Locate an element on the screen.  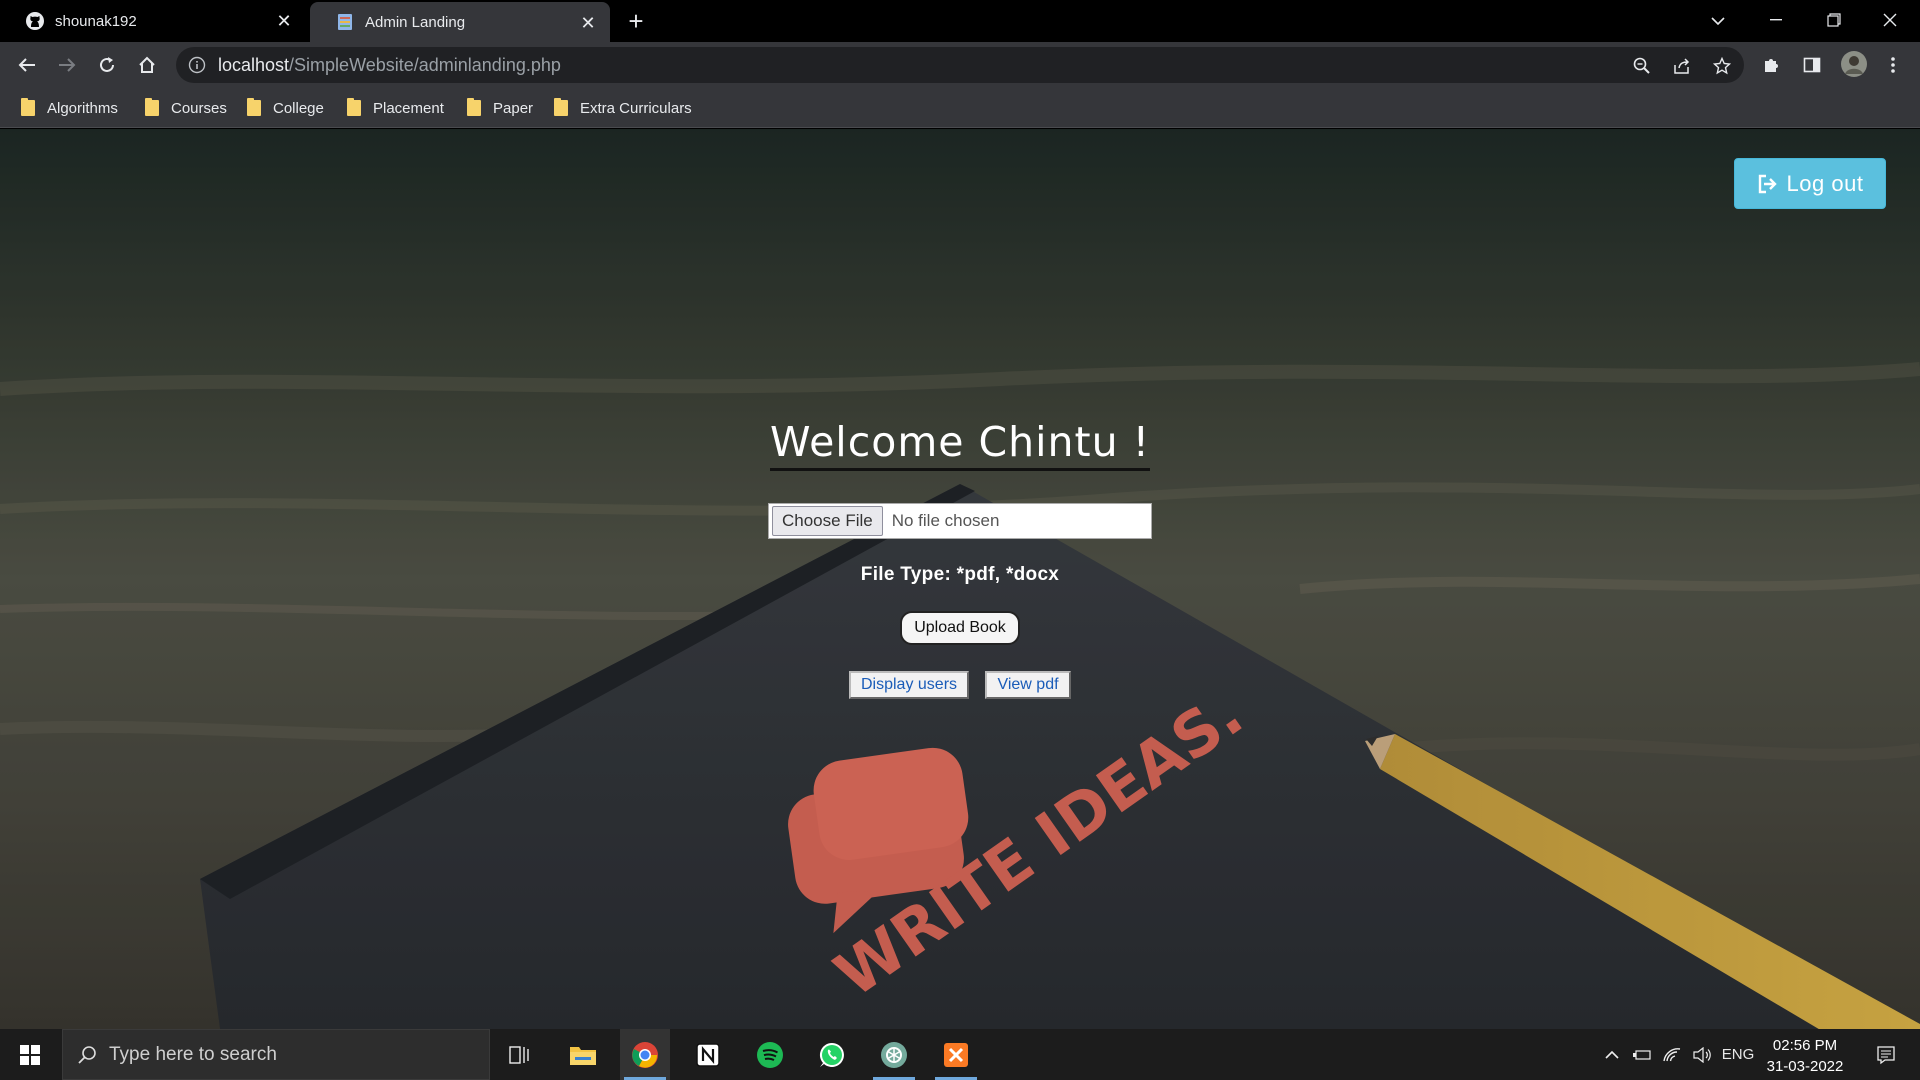
bookmark-label: Paper is located at coordinates (513, 108).